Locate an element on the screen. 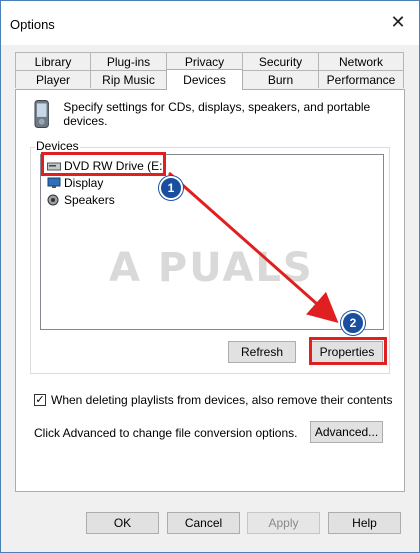  help-button: Help is located at coordinates (364, 523).